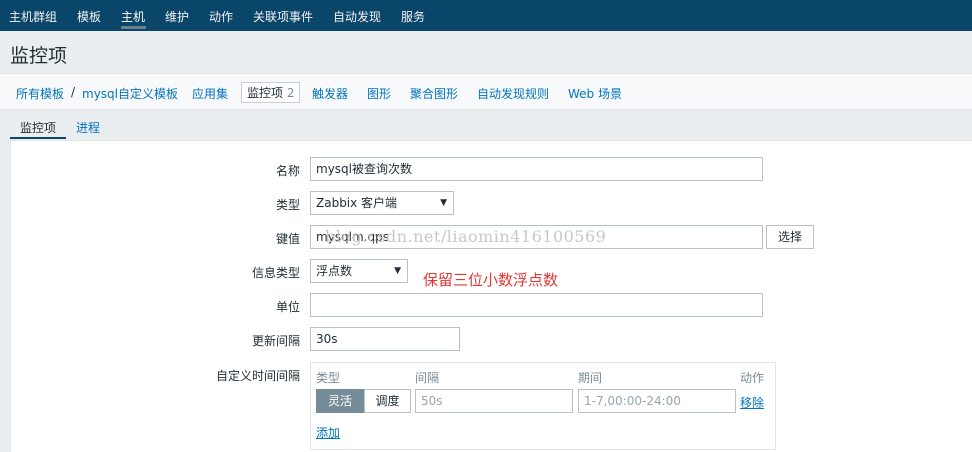  I want to click on nav-discovery: 自动发现, so click(357, 16).